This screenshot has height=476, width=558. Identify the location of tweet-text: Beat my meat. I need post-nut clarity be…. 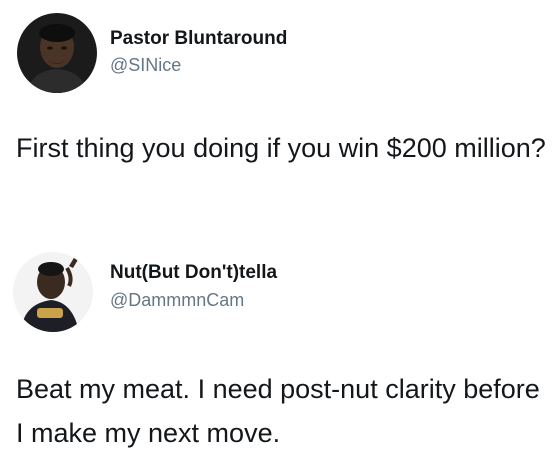
(278, 411).